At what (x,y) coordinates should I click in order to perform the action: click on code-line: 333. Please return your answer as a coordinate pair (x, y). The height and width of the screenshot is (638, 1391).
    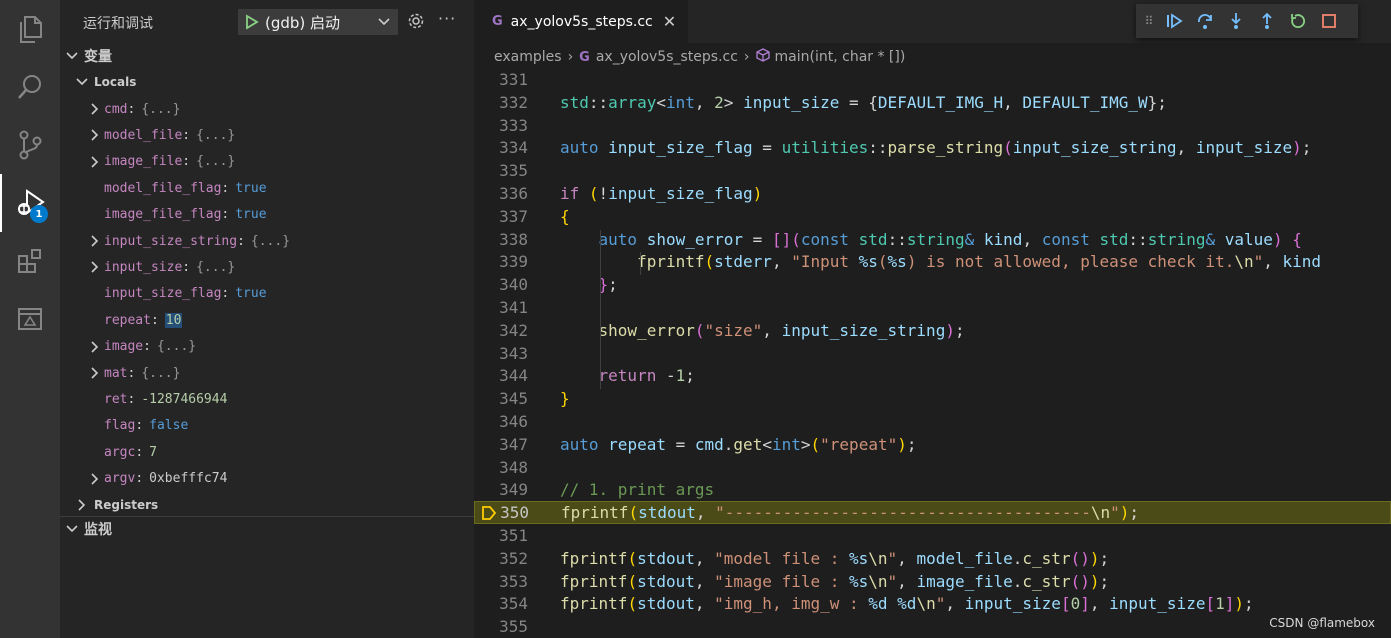
    Looking at the image, I should click on (932, 125).